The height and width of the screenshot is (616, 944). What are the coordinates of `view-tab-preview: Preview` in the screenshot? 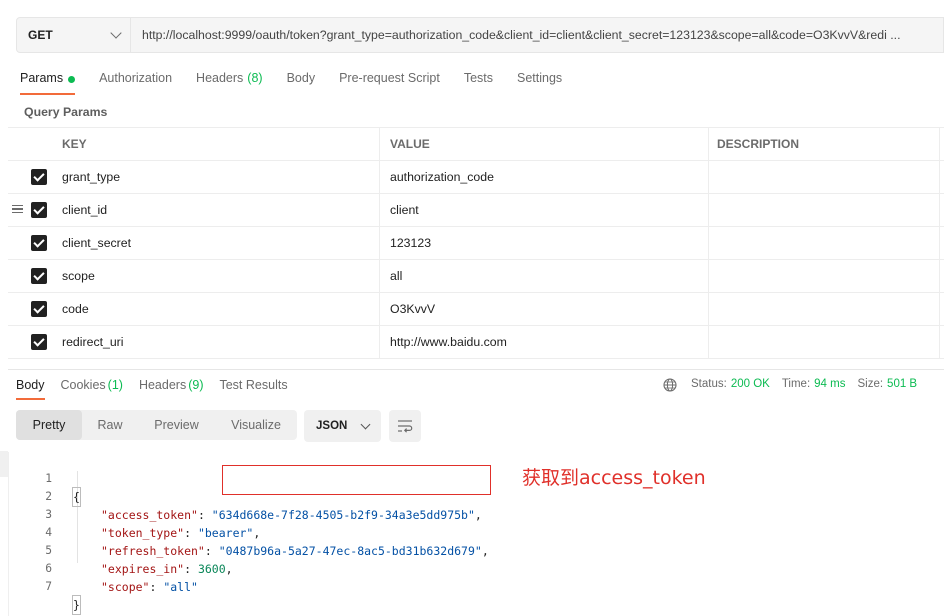 It's located at (176, 425).